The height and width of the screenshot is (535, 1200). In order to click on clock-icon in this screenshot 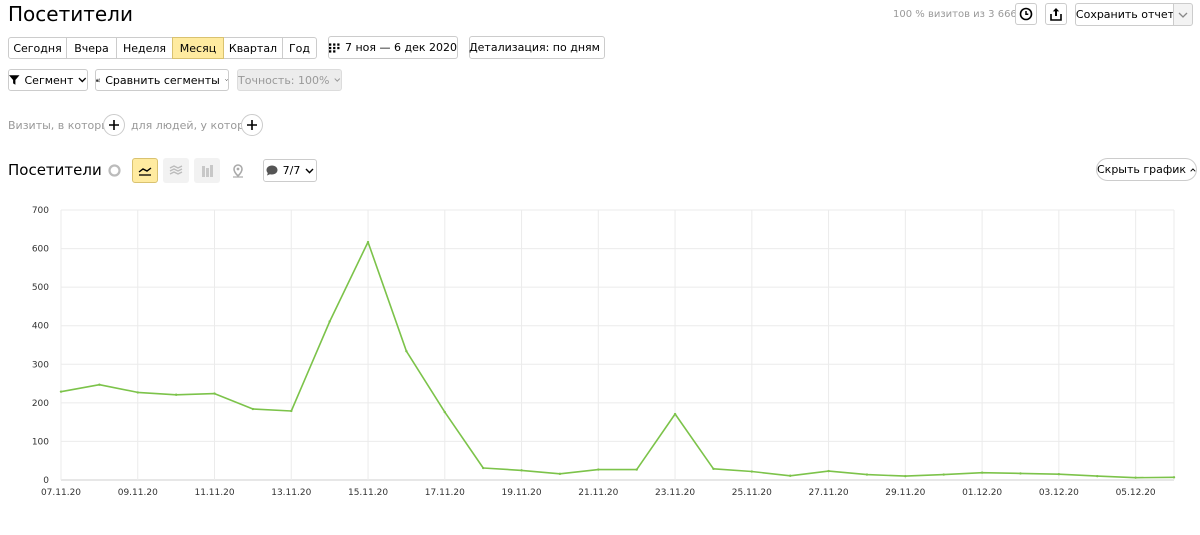, I will do `click(1026, 14)`.